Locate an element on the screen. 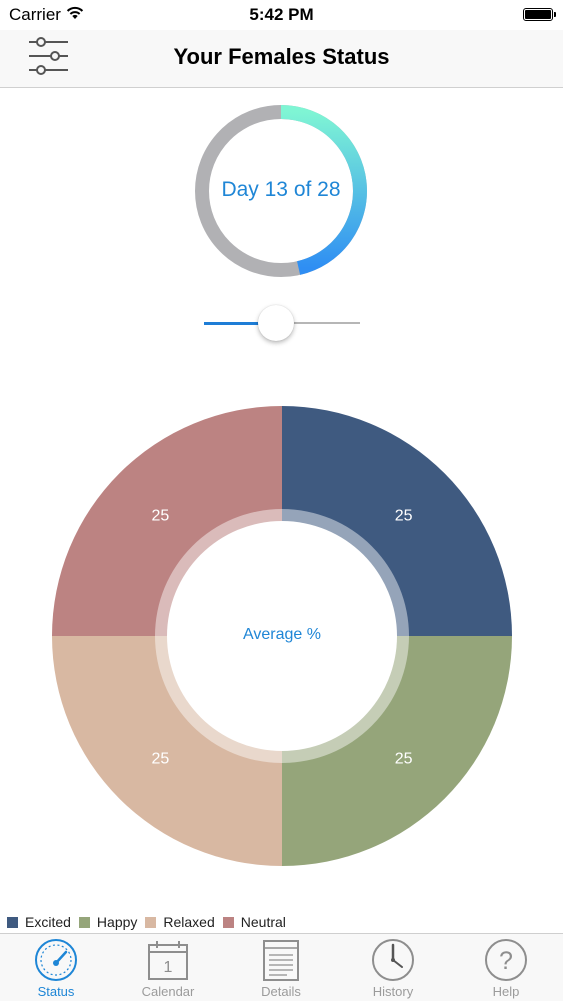 The width and height of the screenshot is (563, 1001). tab-history: History is located at coordinates (393, 967).